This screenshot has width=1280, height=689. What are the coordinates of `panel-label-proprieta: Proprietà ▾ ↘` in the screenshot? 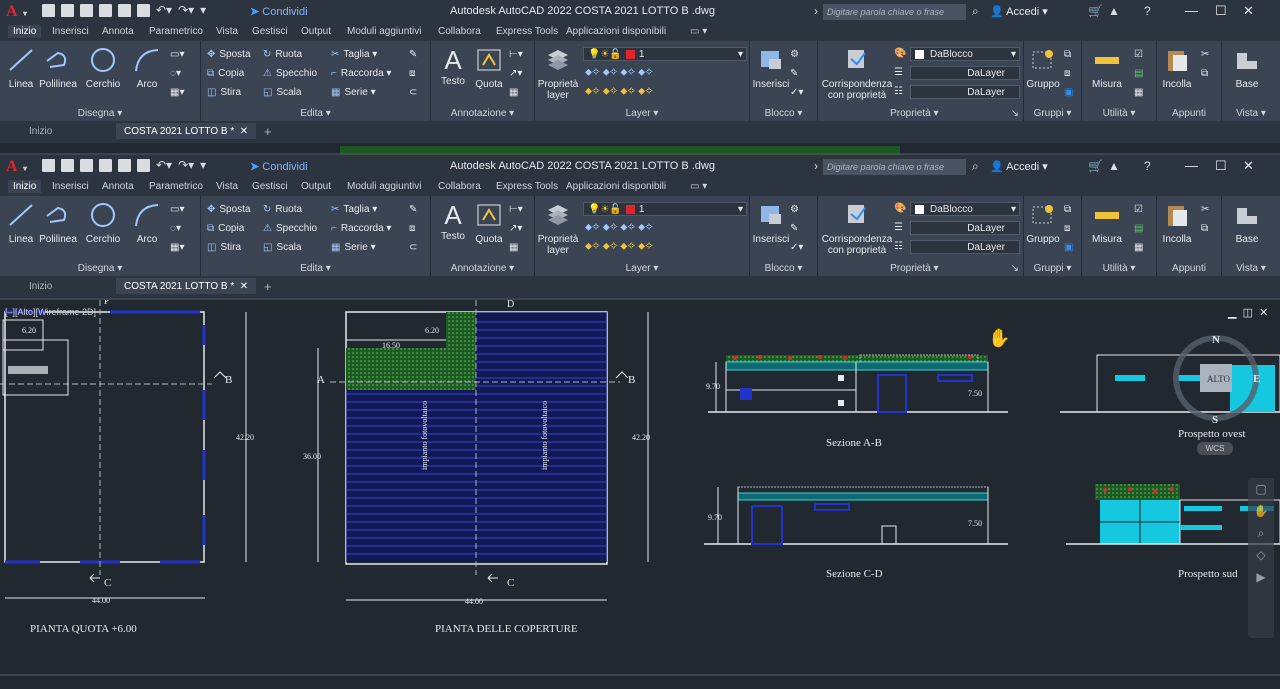 It's located at (920, 268).